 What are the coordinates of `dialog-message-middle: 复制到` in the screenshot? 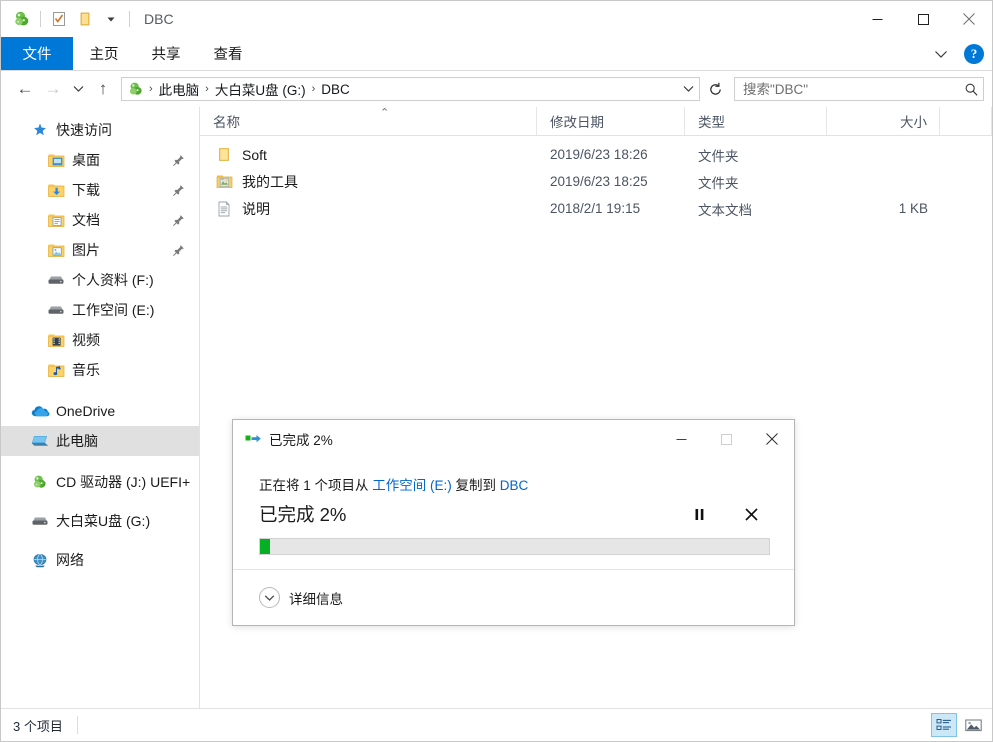 It's located at (475, 485).